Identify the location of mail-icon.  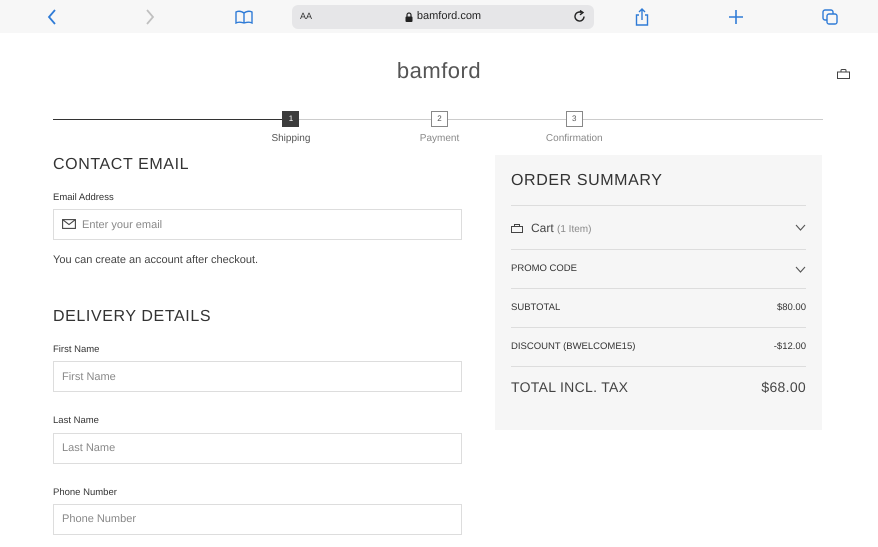
(69, 224).